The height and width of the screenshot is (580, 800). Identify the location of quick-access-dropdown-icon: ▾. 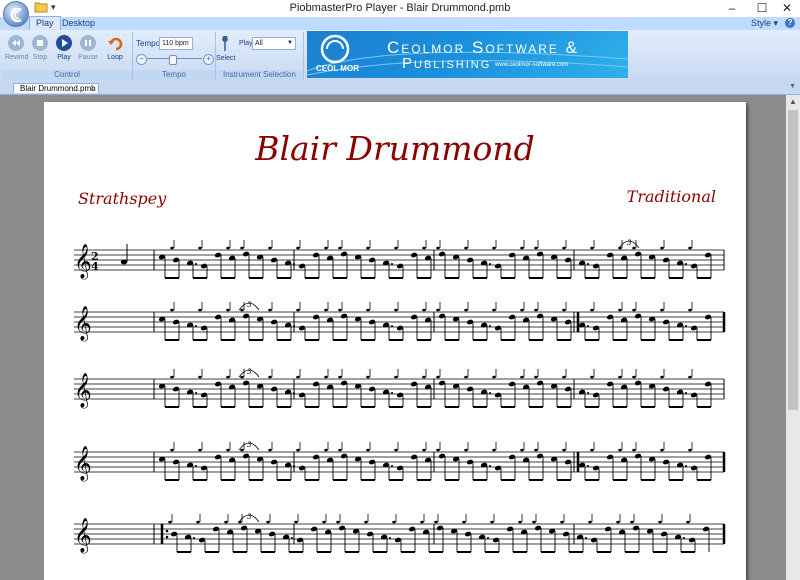
(53, 7).